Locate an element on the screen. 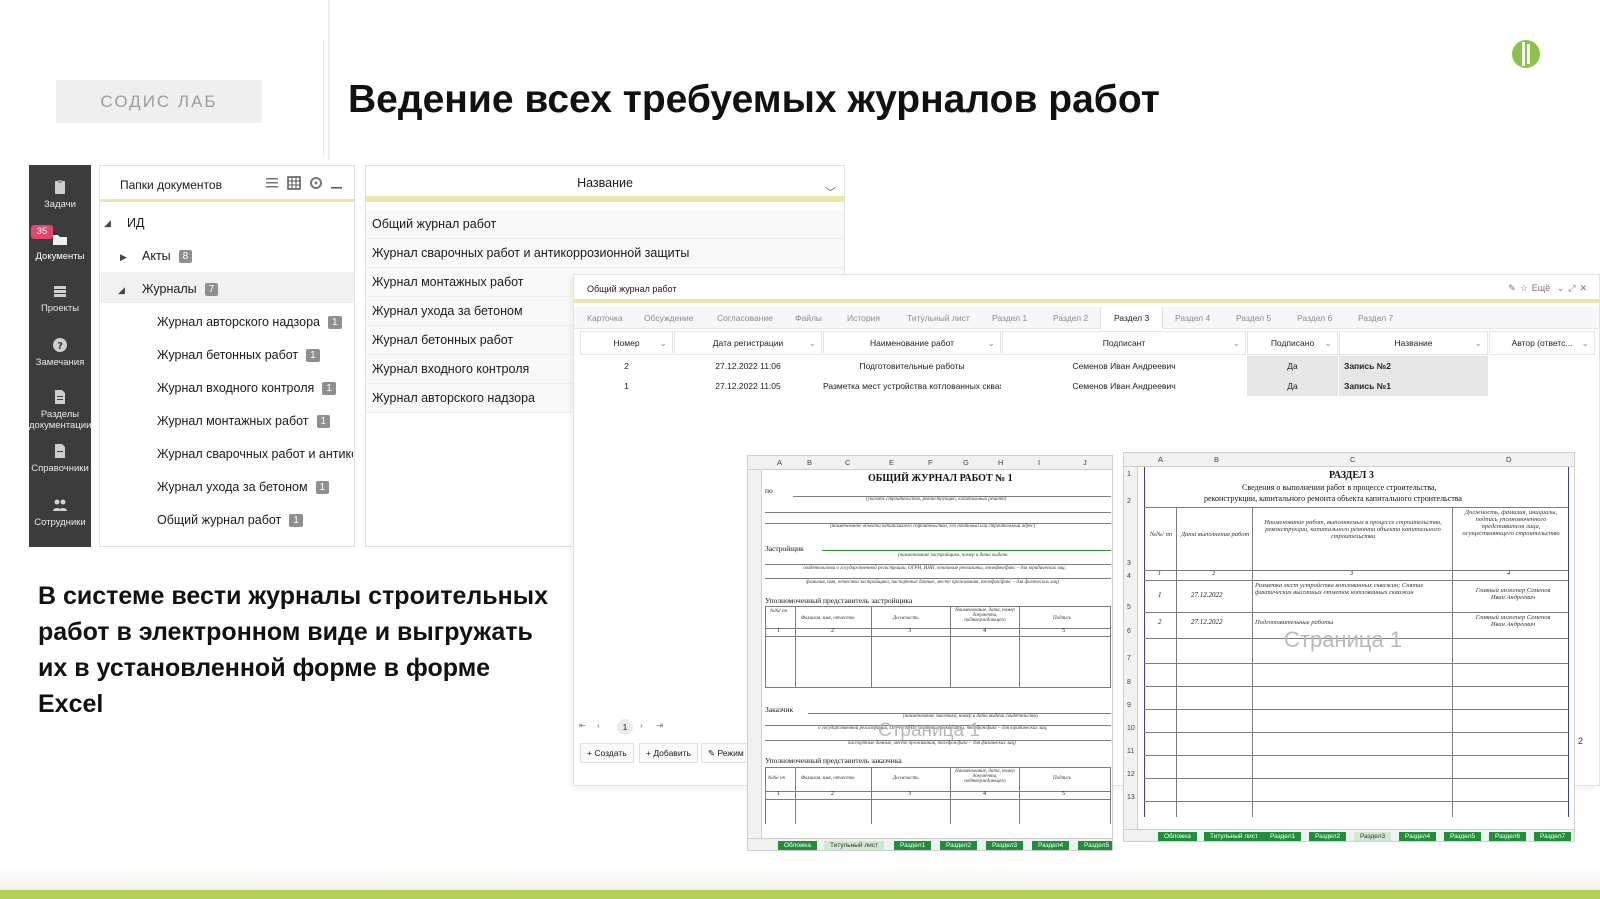 Image resolution: width=1600 pixels, height=899 pixels. tab-section-3: Раздел 3 is located at coordinates (1132, 318).